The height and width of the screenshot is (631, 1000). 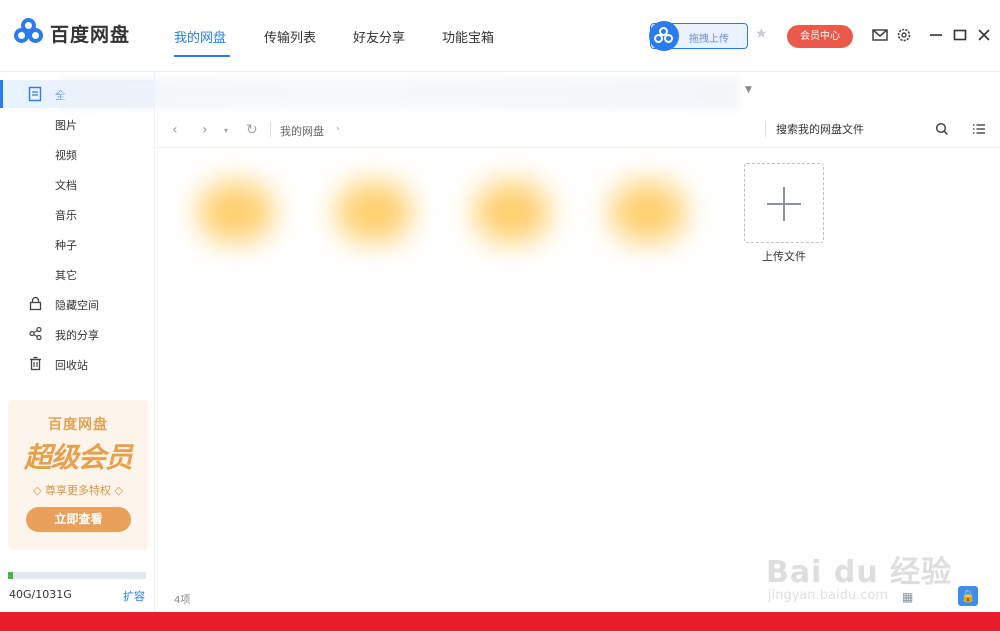 I want to click on sidebar-item-music: 音乐, so click(x=66, y=215).